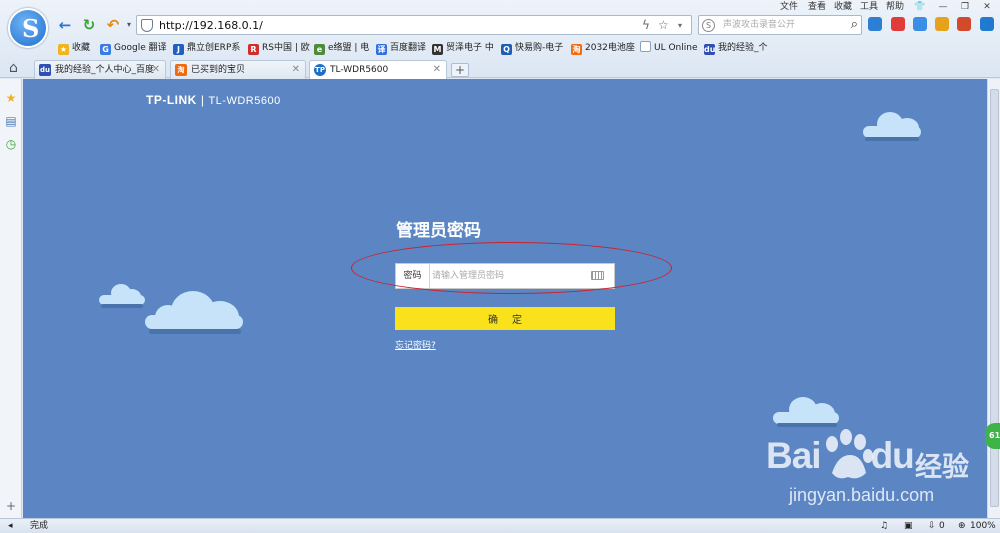  What do you see at coordinates (854, 24) in the screenshot?
I see `search-icon: ⌕` at bounding box center [854, 24].